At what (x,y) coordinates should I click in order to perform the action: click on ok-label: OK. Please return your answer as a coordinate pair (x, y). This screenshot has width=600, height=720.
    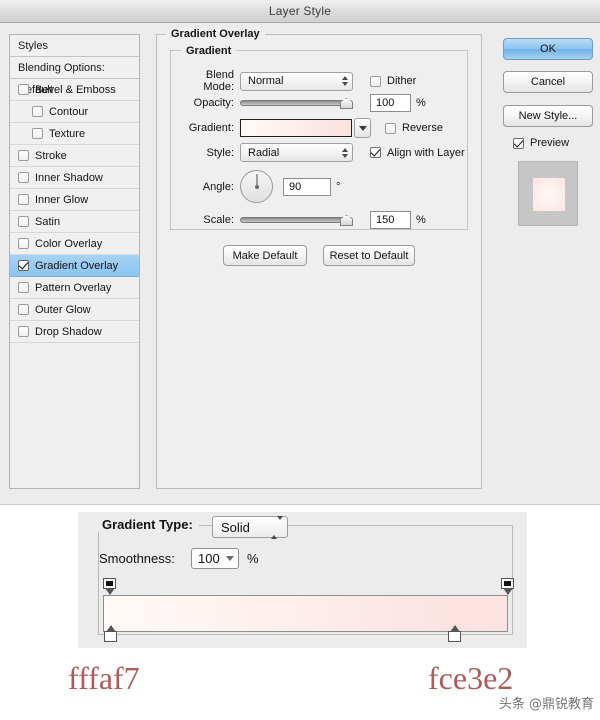
    Looking at the image, I should click on (548, 49).